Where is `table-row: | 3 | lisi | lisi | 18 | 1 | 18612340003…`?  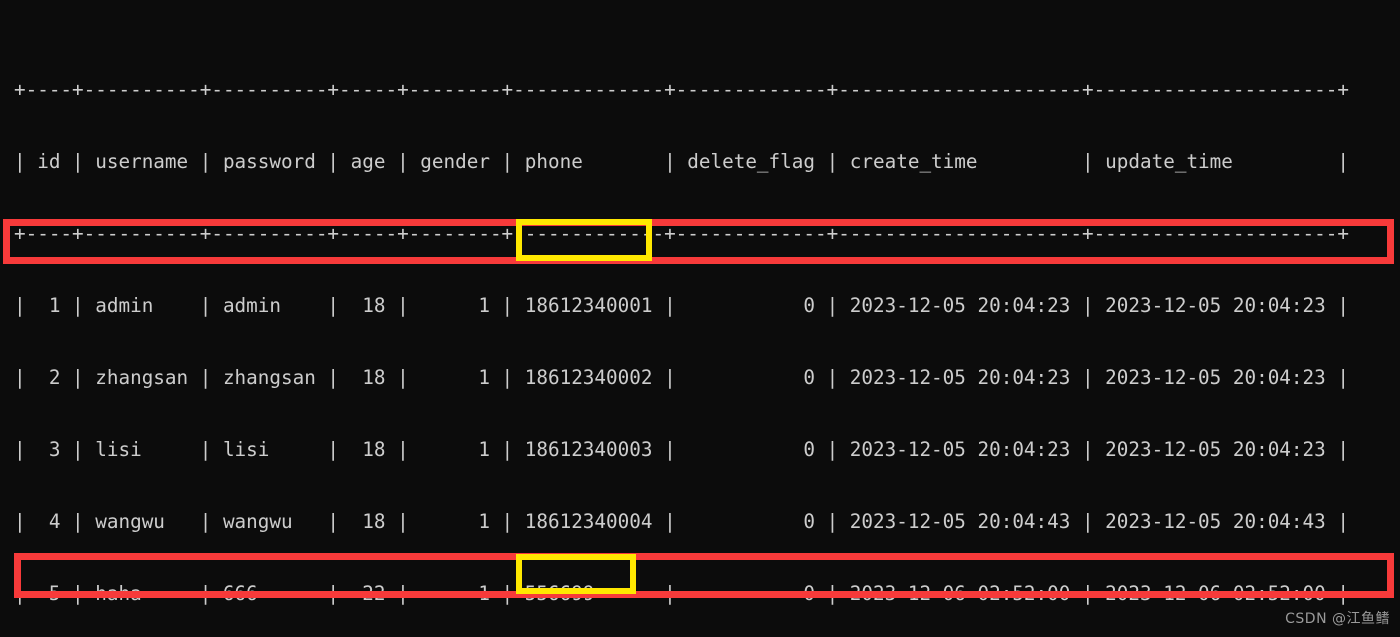 table-row: | 3 | lisi | lisi | 18 | 1 | 18612340003… is located at coordinates (681, 449).